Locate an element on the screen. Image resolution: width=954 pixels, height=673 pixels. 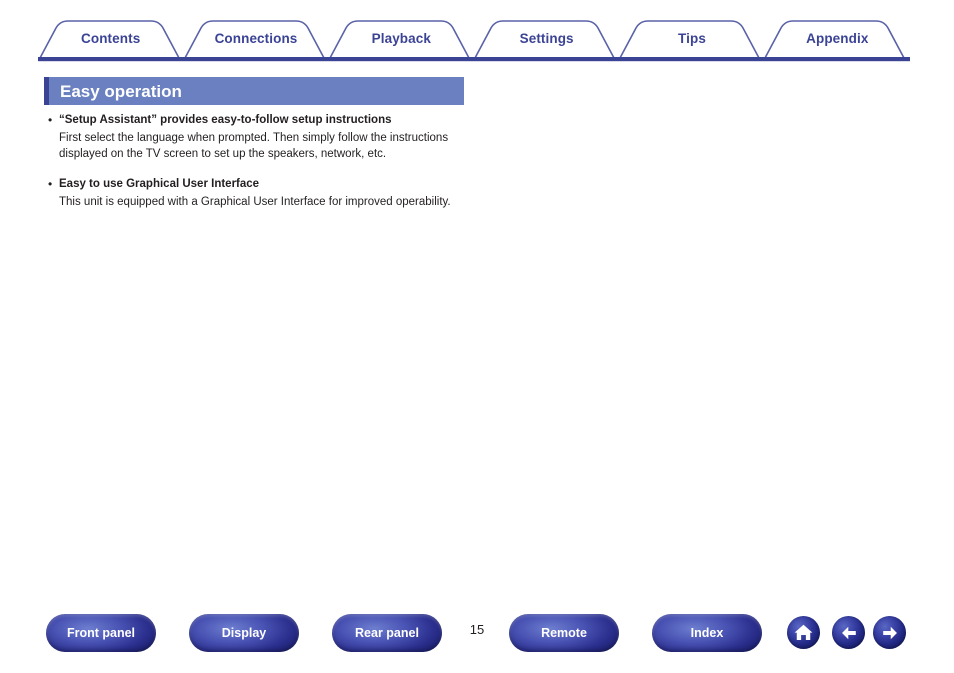
tab-appendix: Appendix is located at coordinates (837, 38).